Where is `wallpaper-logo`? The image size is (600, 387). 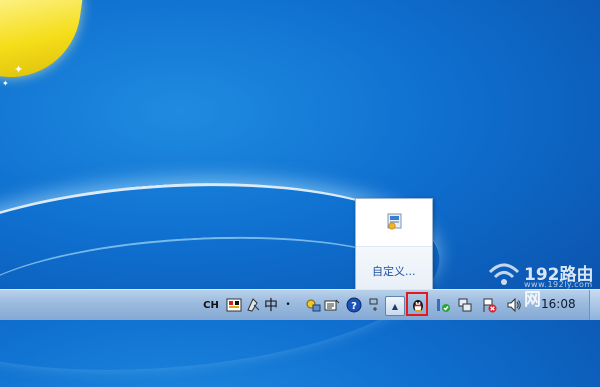 wallpaper-logo is located at coordinates (41, 43).